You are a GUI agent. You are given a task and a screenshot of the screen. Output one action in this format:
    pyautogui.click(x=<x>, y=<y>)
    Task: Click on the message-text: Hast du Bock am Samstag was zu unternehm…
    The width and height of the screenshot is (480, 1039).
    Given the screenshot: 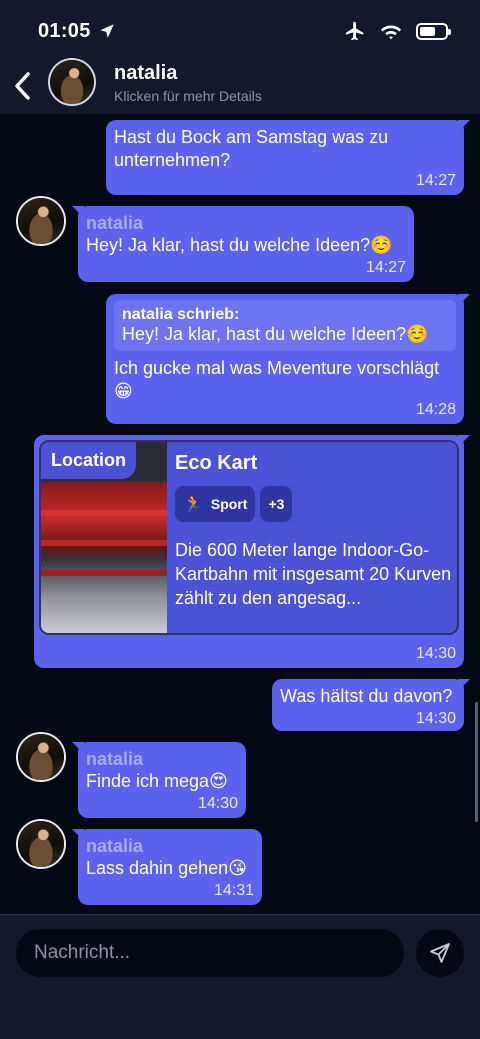 What is the action you would take?
    pyautogui.click(x=251, y=148)
    